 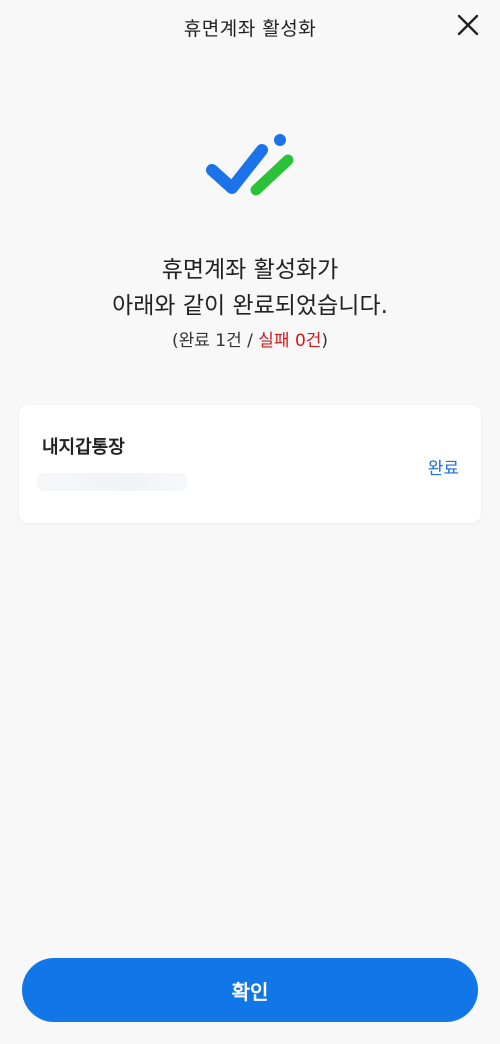 I want to click on result-headline: 휴면계좌 활성화가 아래와 같이 완료되었습니다., so click(x=250, y=288).